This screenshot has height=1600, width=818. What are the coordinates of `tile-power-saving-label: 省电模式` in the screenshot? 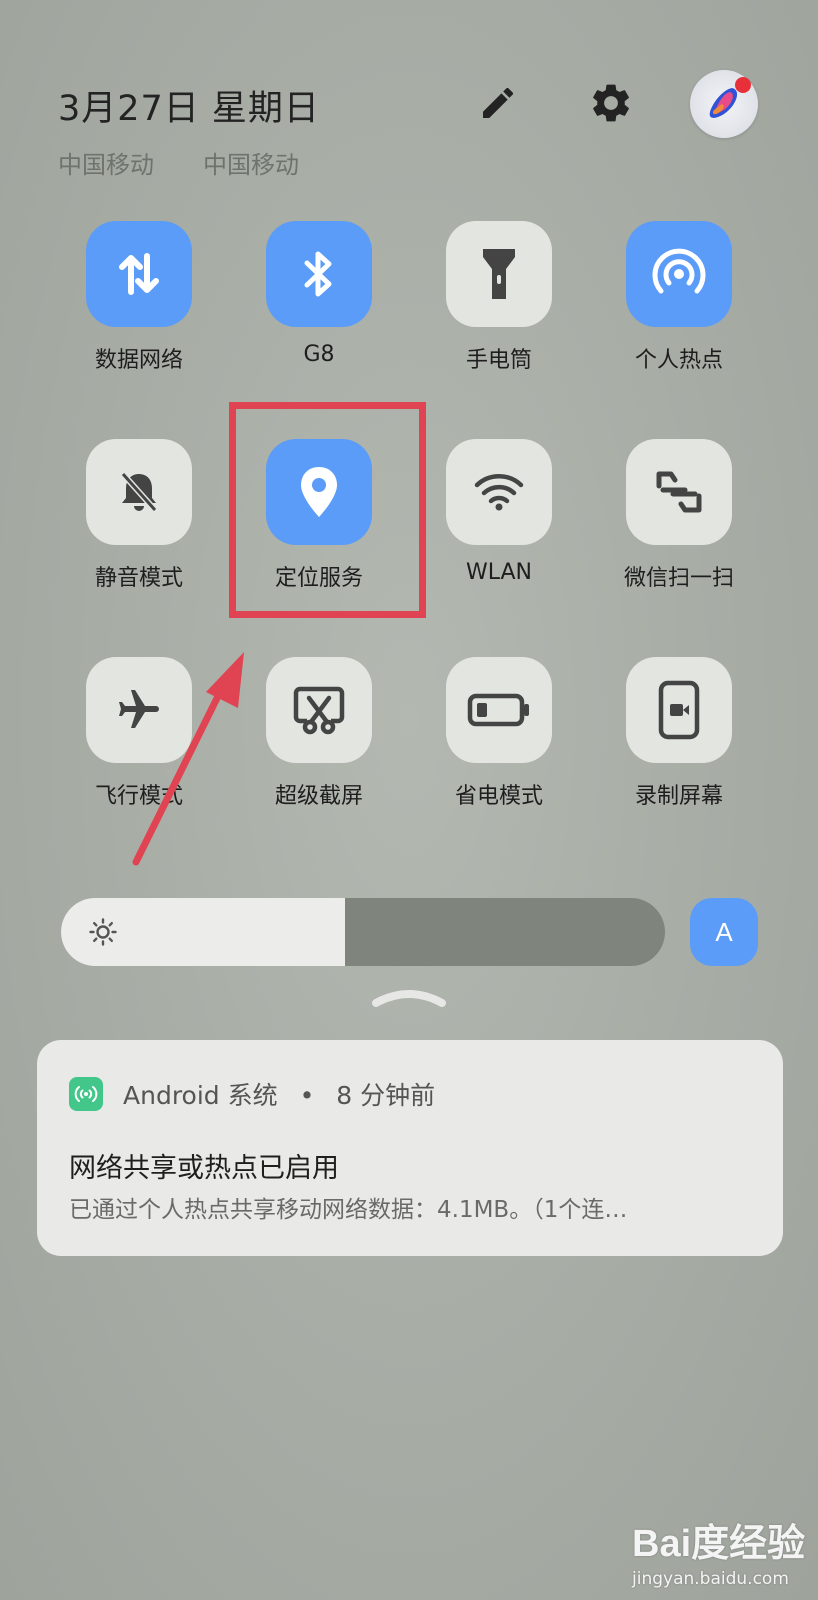 It's located at (498, 796).